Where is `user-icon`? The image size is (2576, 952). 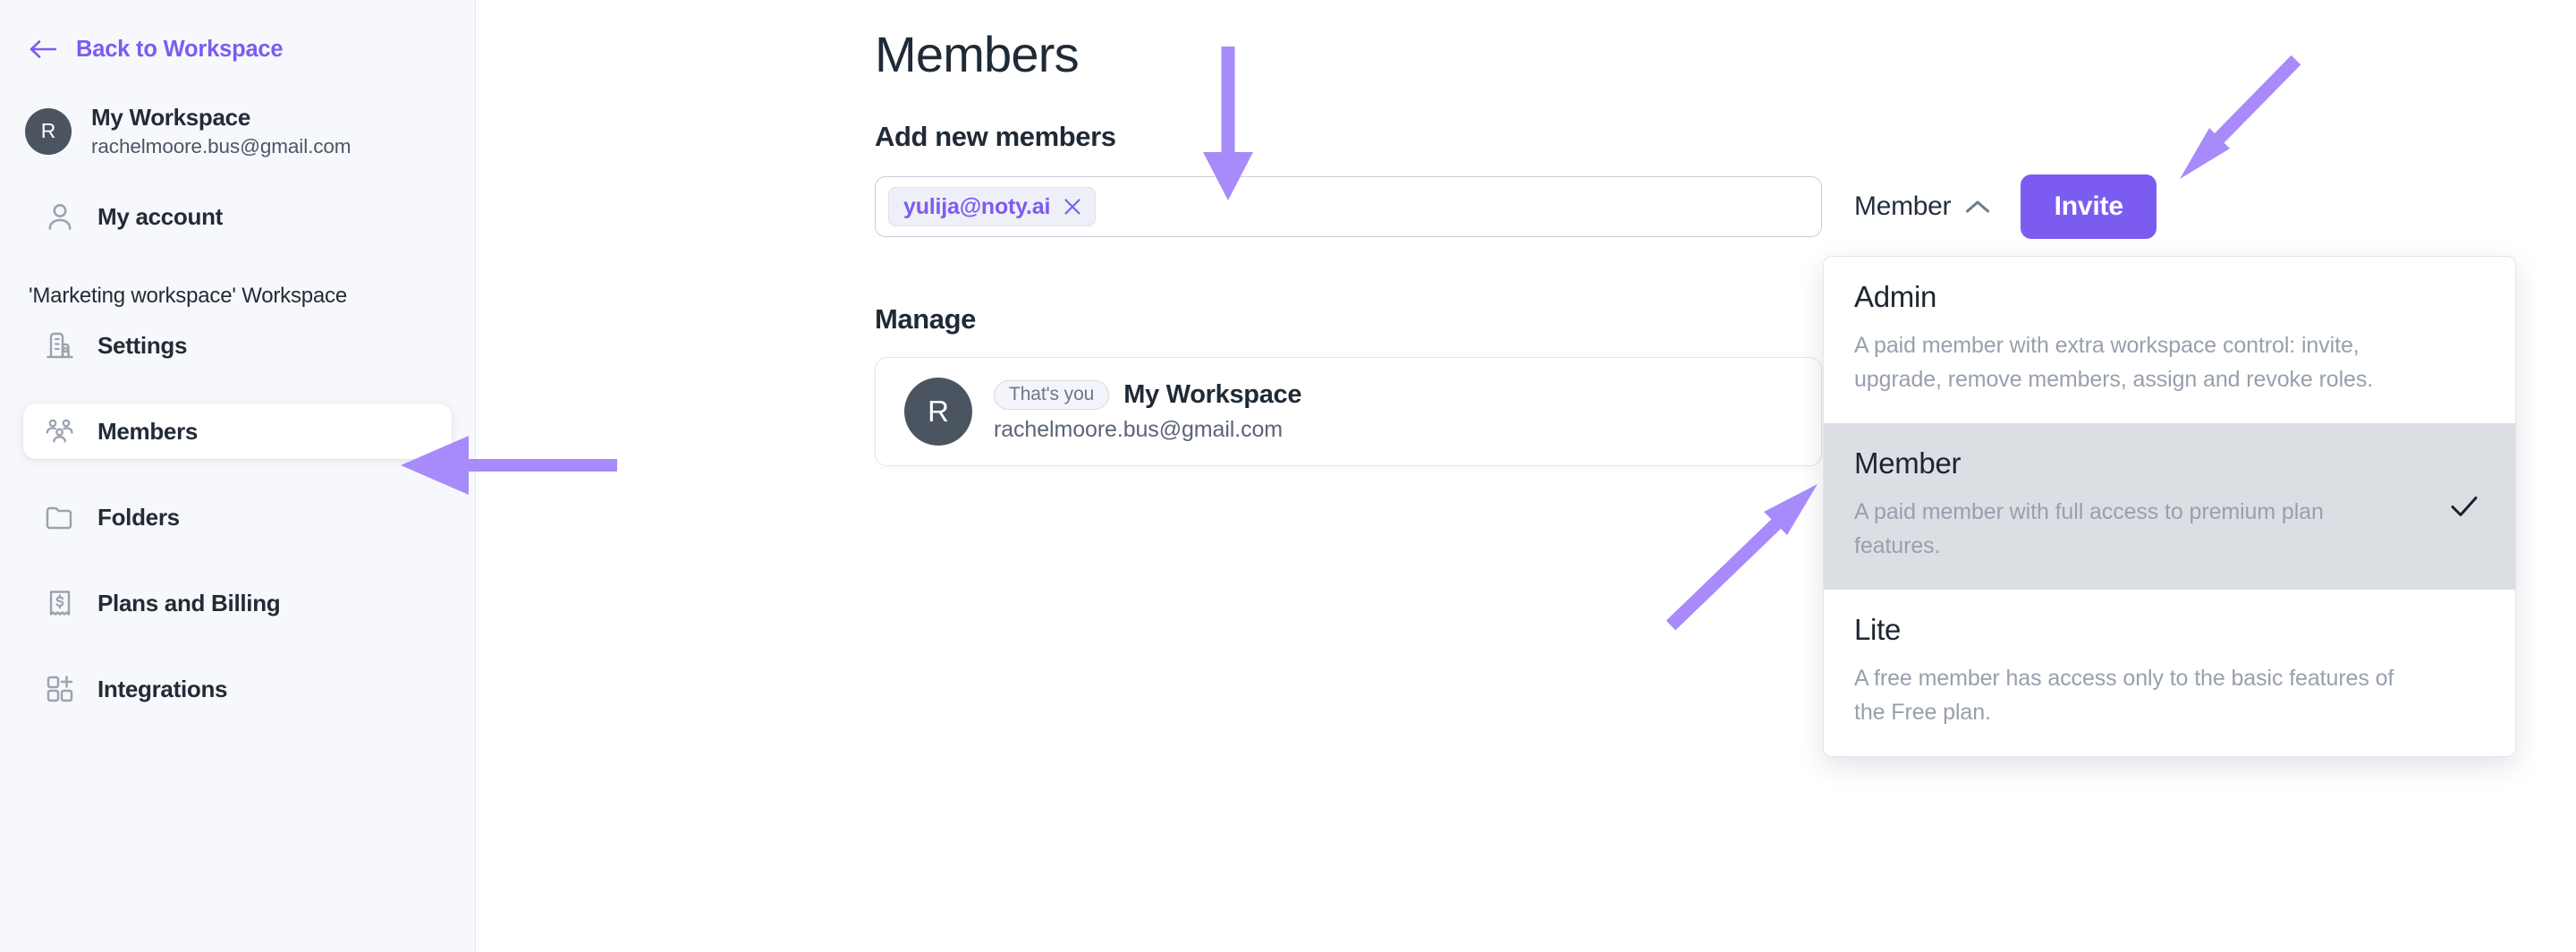 user-icon is located at coordinates (60, 217).